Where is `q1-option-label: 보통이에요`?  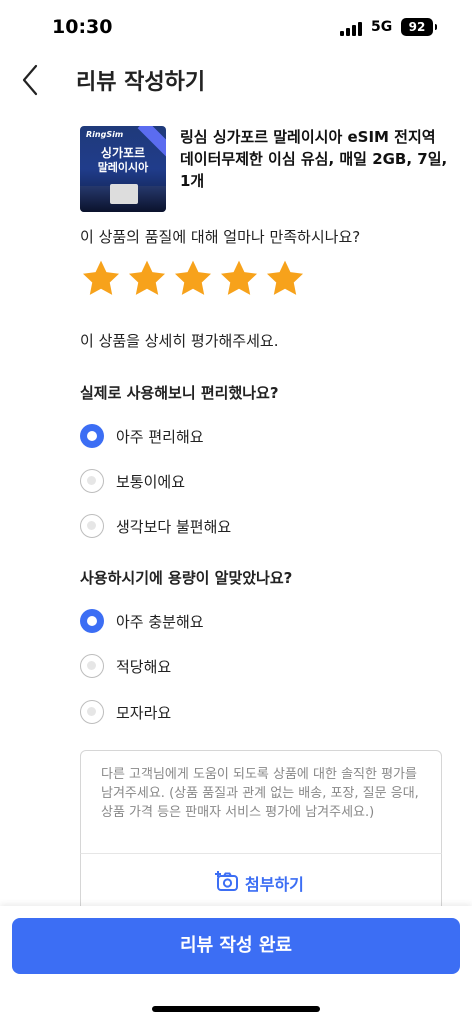
q1-option-label: 보통이에요 is located at coordinates (151, 482).